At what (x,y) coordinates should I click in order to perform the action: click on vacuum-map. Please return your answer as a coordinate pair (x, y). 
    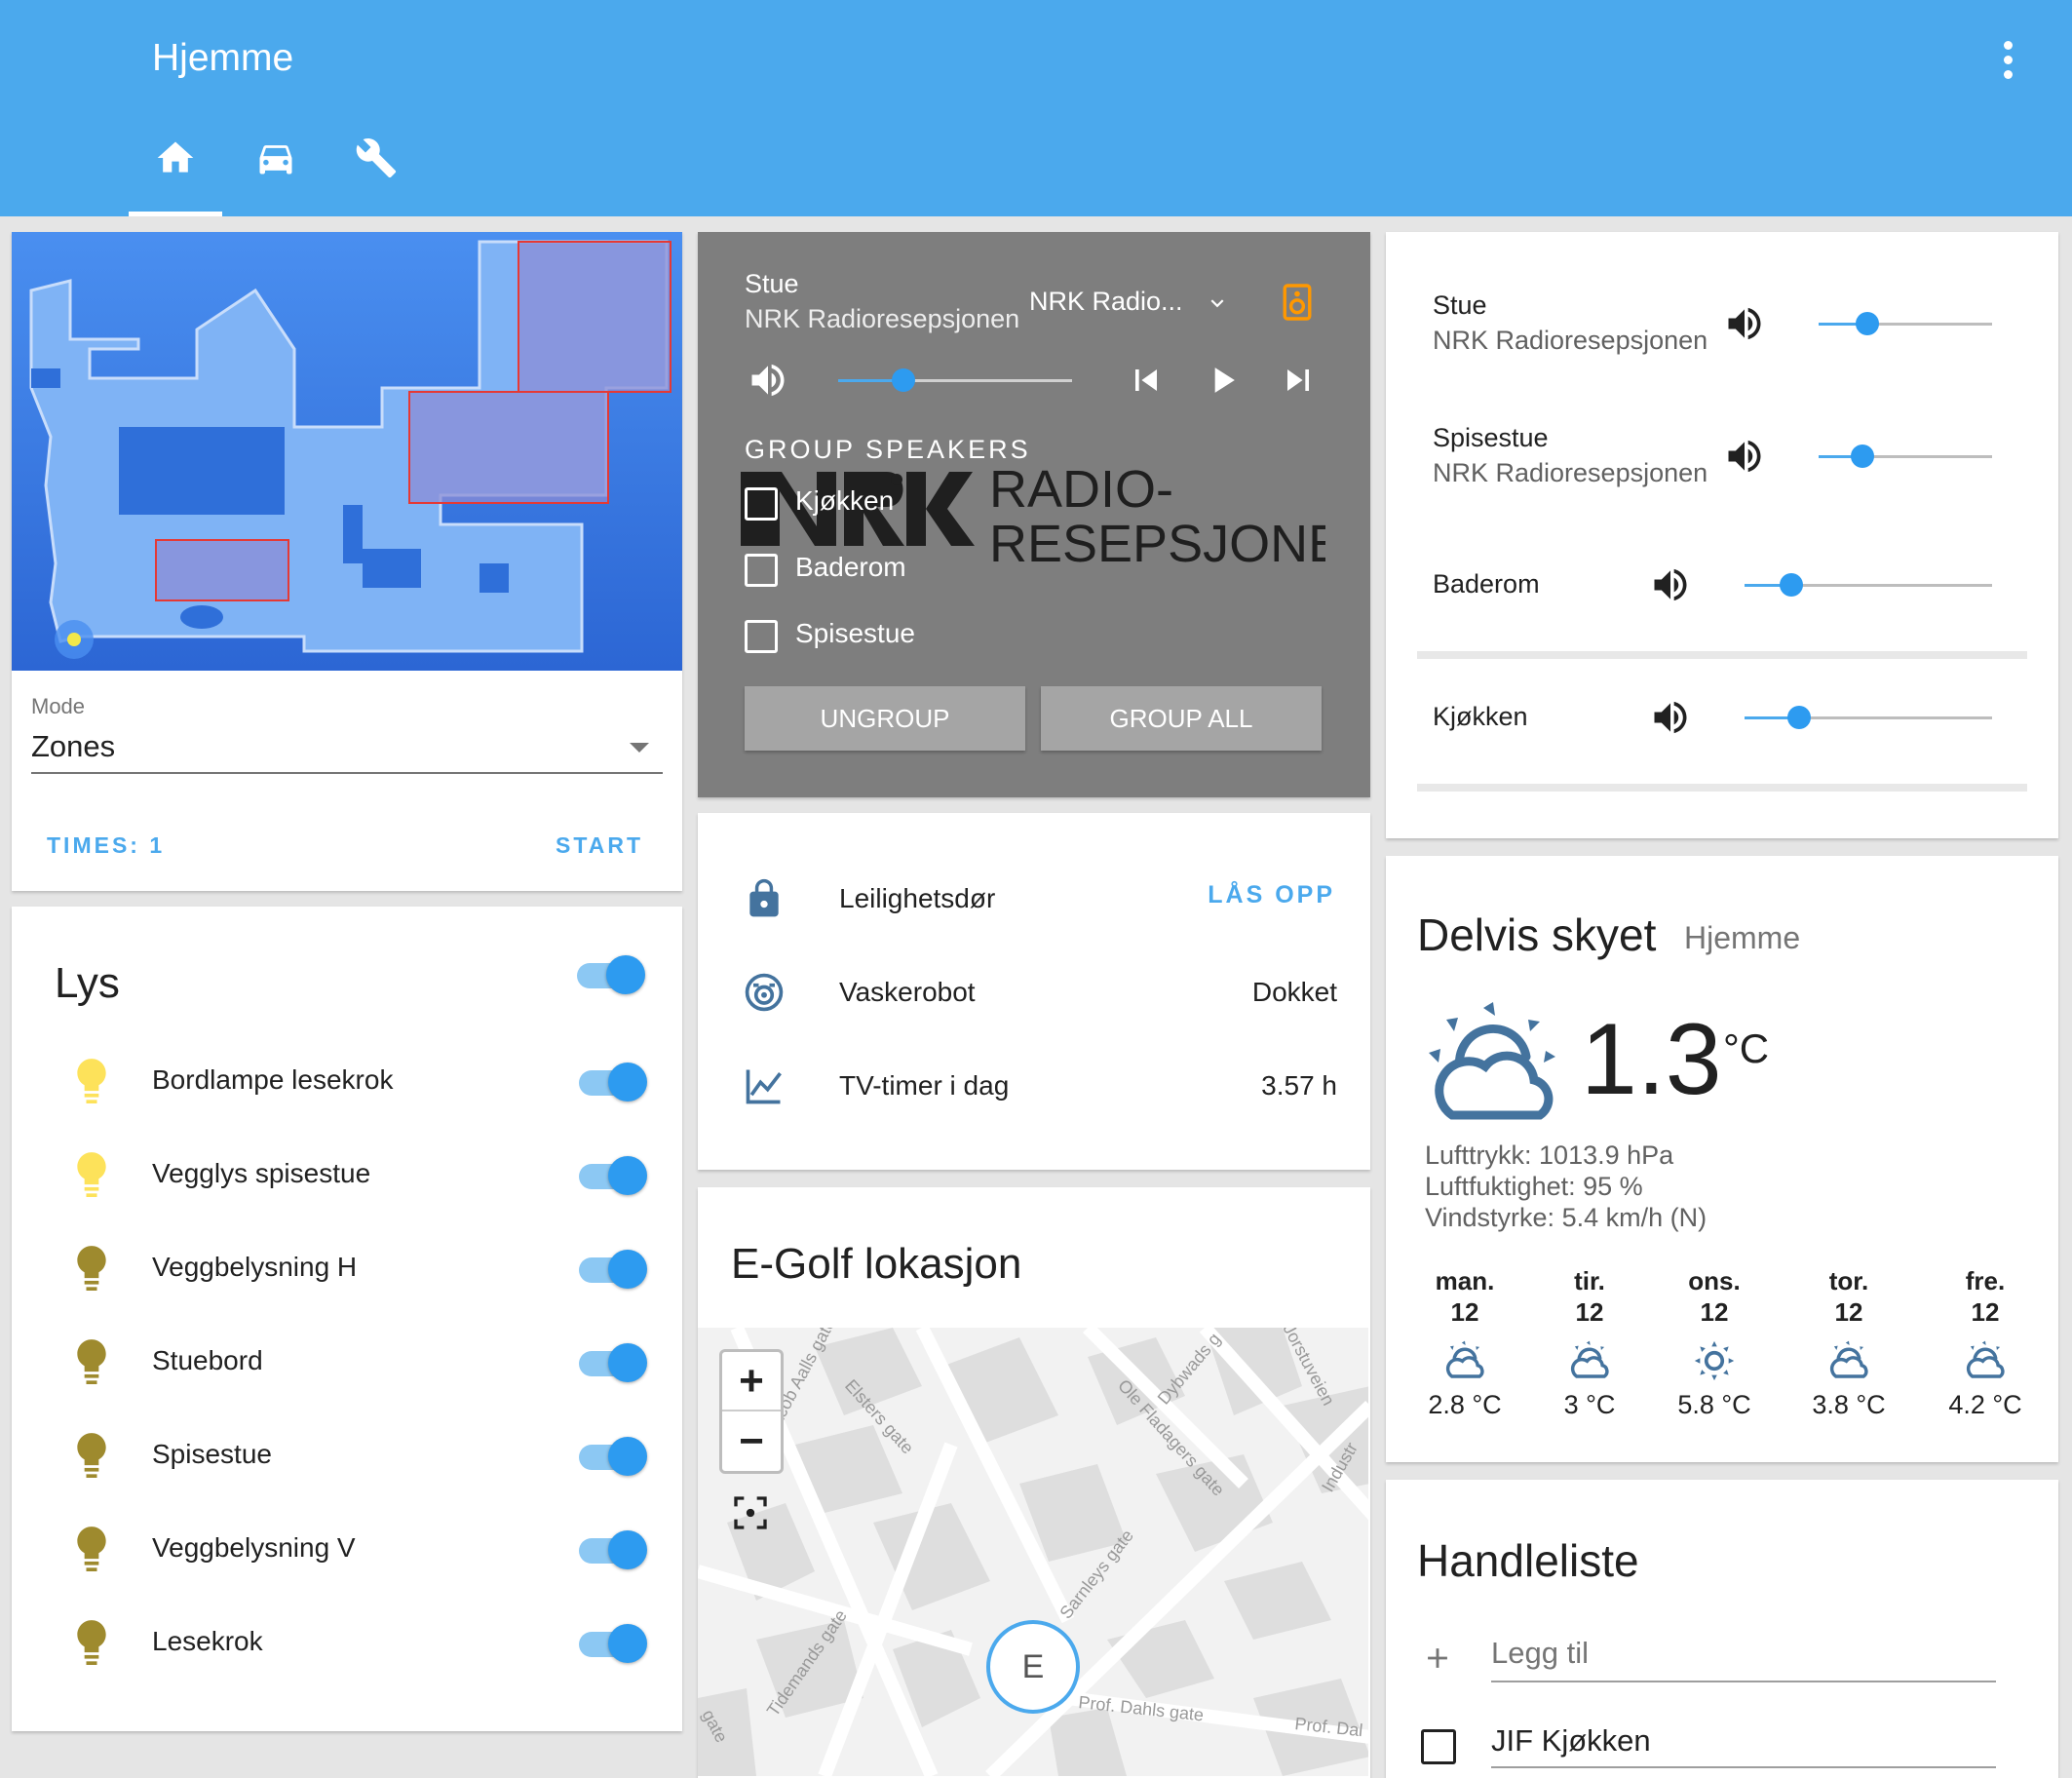
    Looking at the image, I should click on (347, 451).